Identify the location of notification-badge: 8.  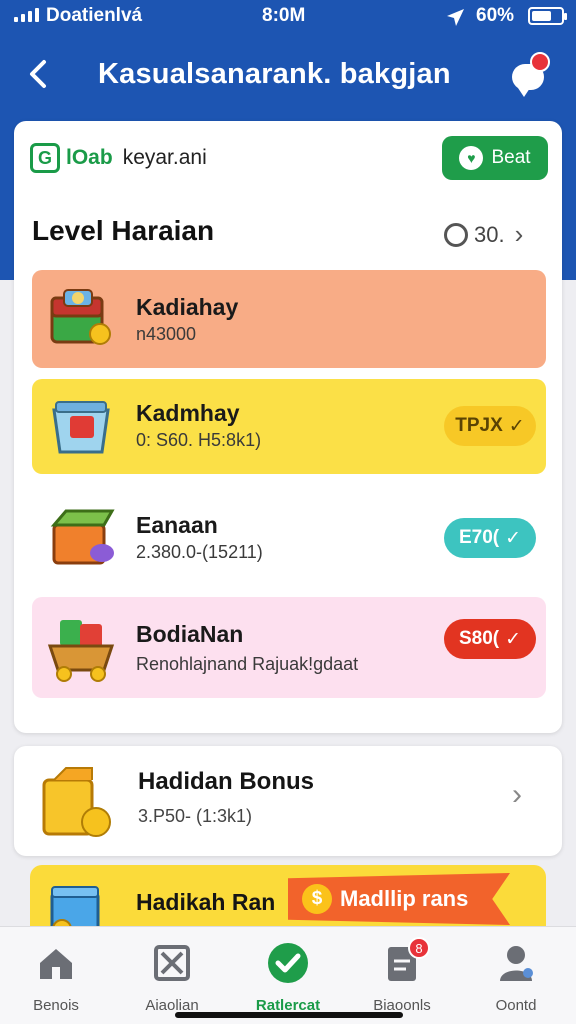
(419, 948).